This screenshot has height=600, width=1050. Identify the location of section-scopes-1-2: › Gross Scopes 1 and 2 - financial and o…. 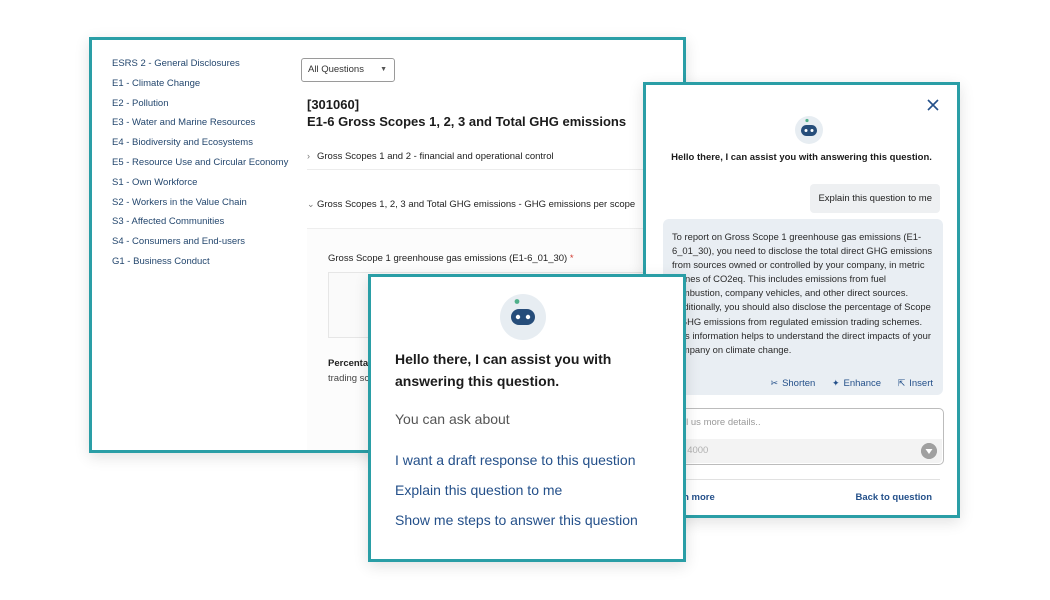
(477, 156).